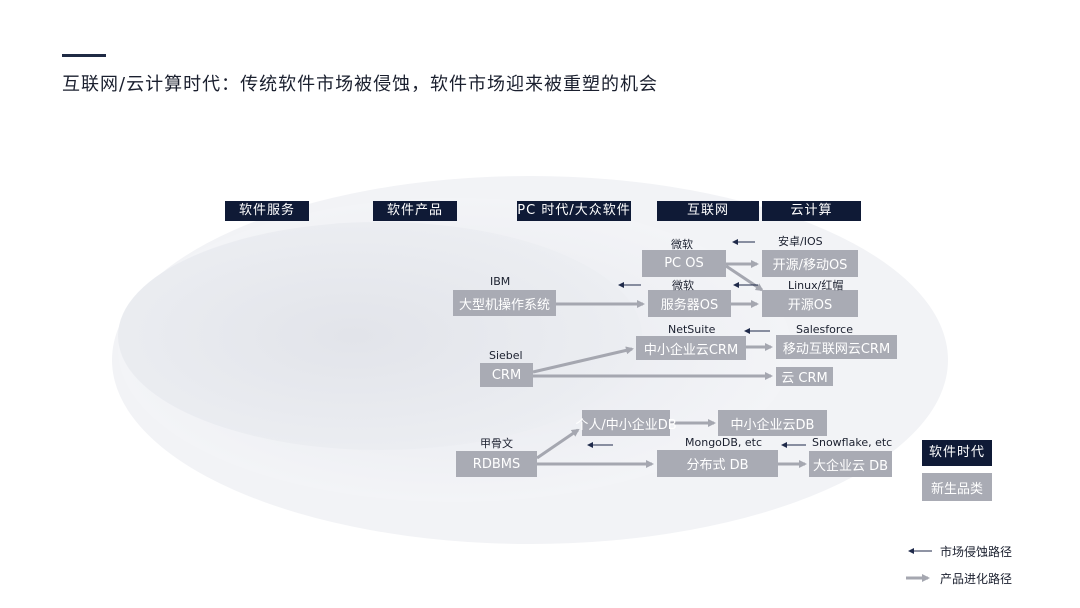 This screenshot has width=1080, height=608. I want to click on node-cloud-crm: 云 CRM, so click(804, 376).